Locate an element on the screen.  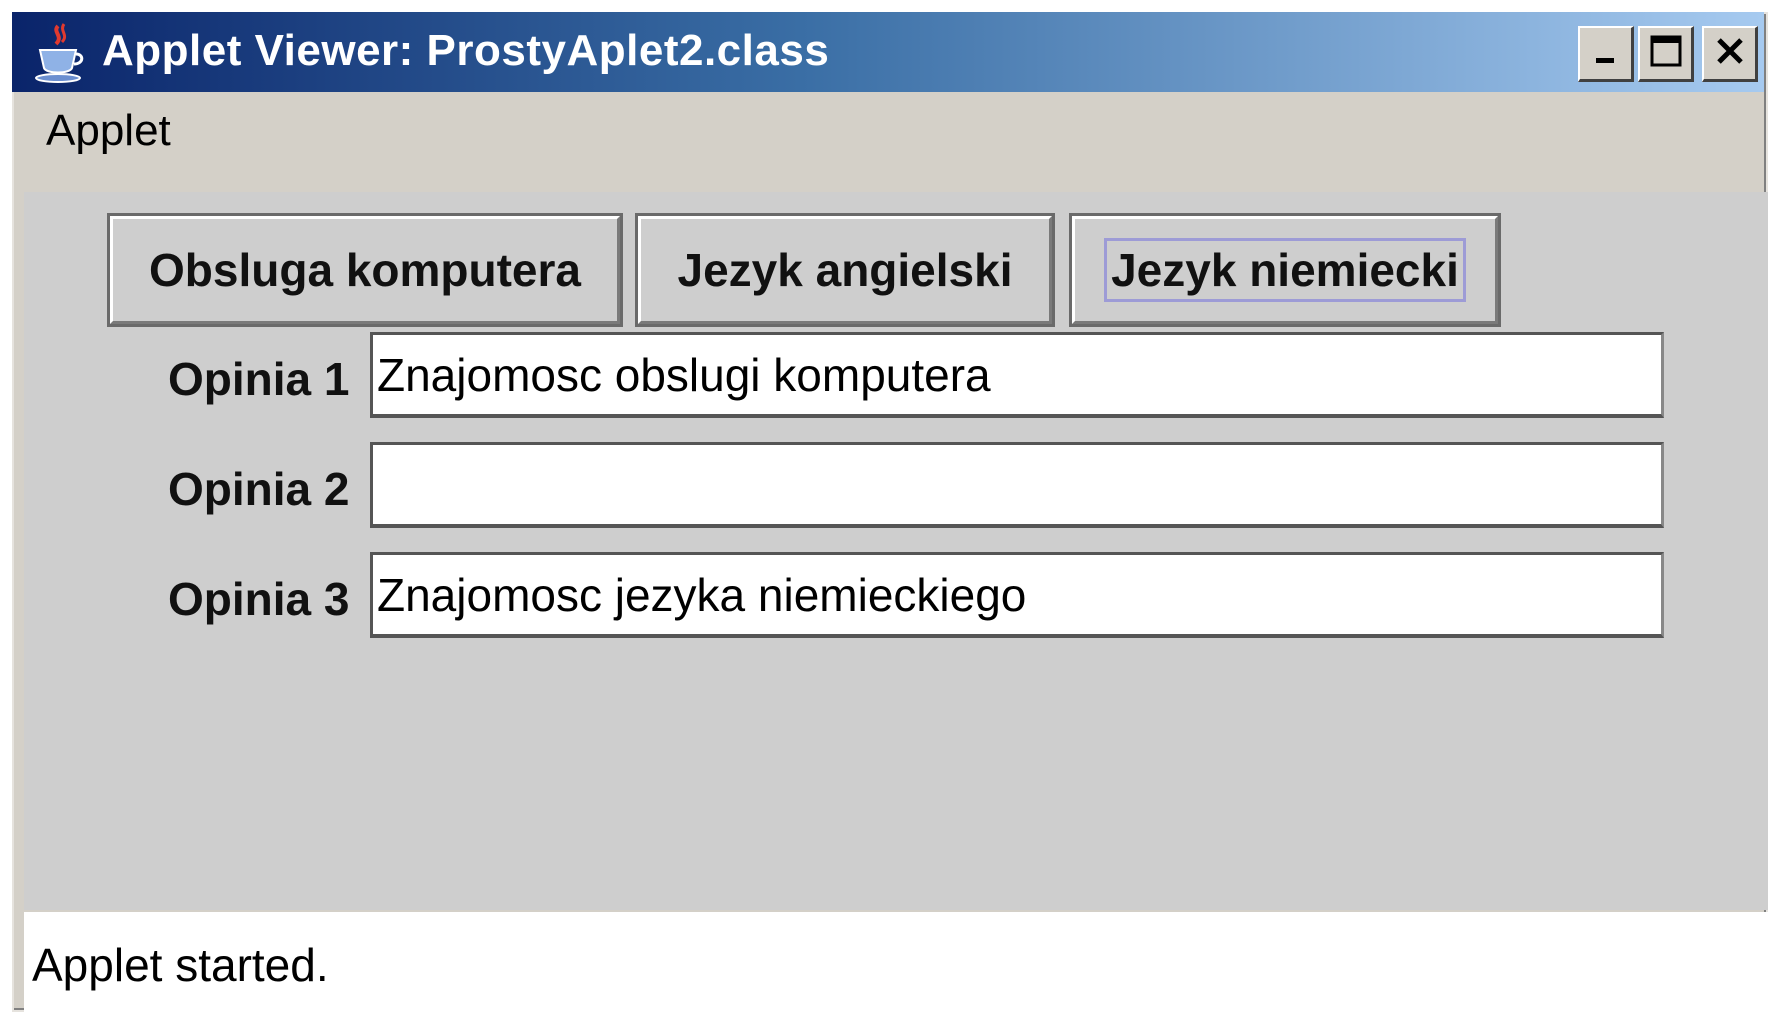
maximize-icon is located at coordinates (1666, 53).